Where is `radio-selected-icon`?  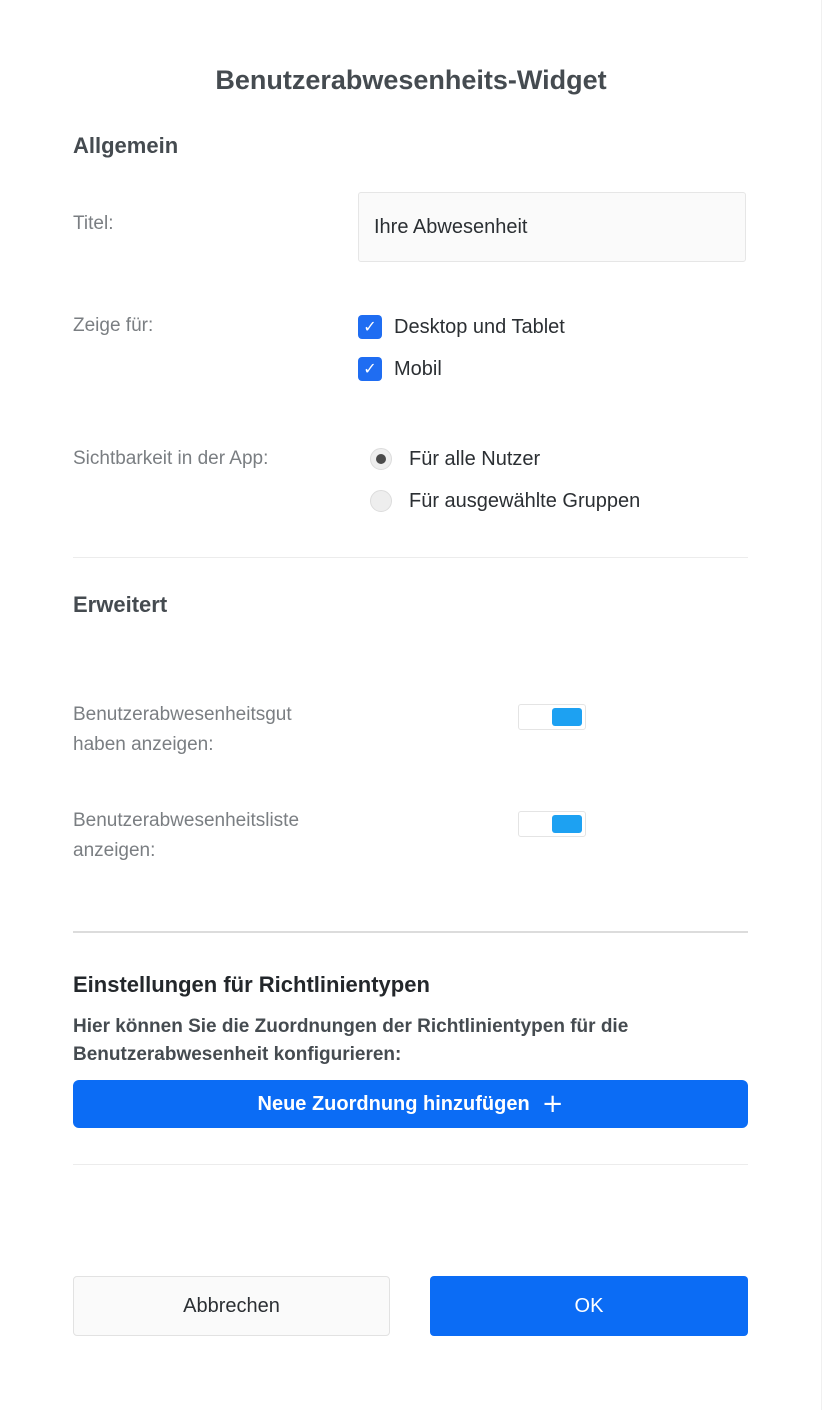 radio-selected-icon is located at coordinates (381, 459).